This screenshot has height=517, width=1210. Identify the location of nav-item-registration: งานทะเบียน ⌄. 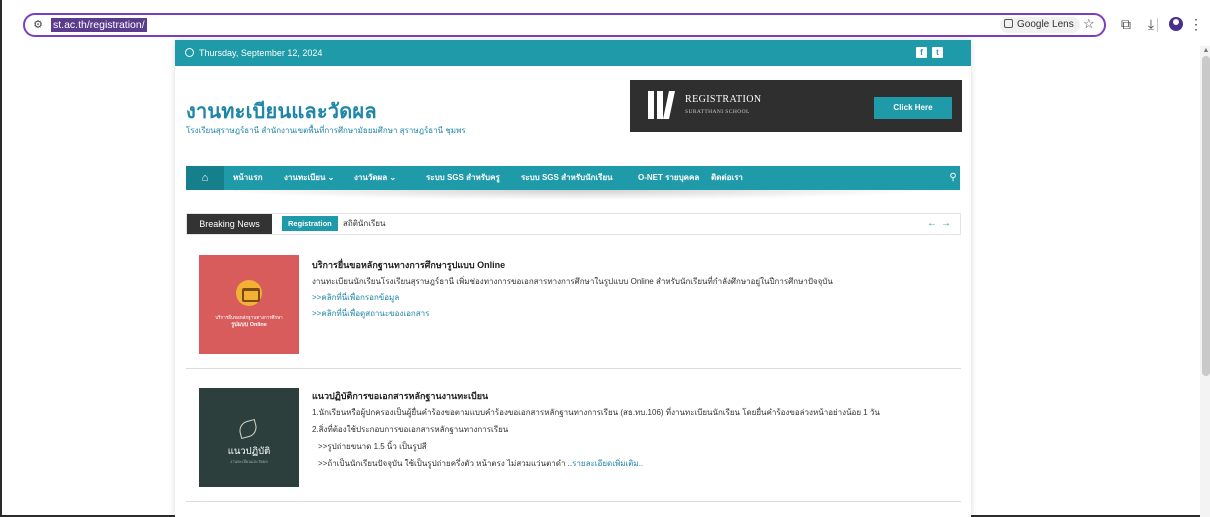
(309, 178).